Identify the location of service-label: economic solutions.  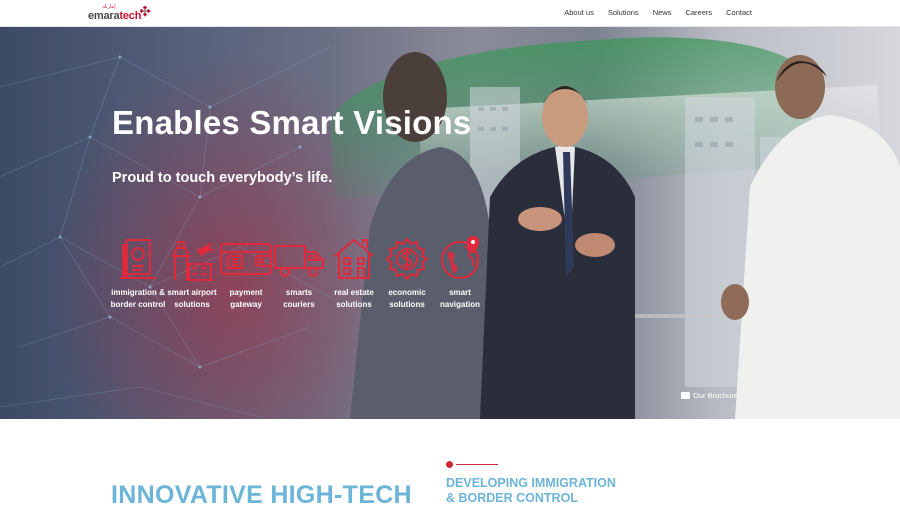
(407, 298).